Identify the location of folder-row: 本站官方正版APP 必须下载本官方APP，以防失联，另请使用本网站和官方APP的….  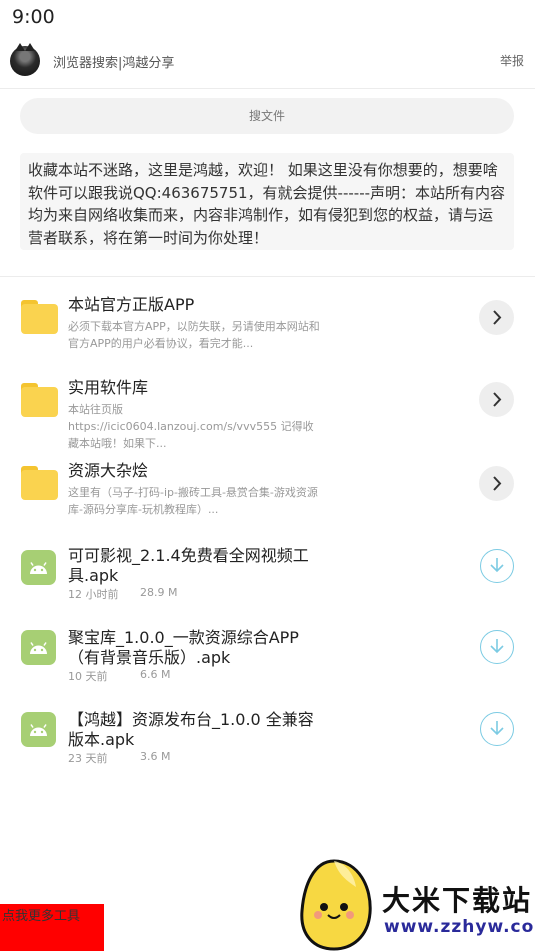
(267, 325).